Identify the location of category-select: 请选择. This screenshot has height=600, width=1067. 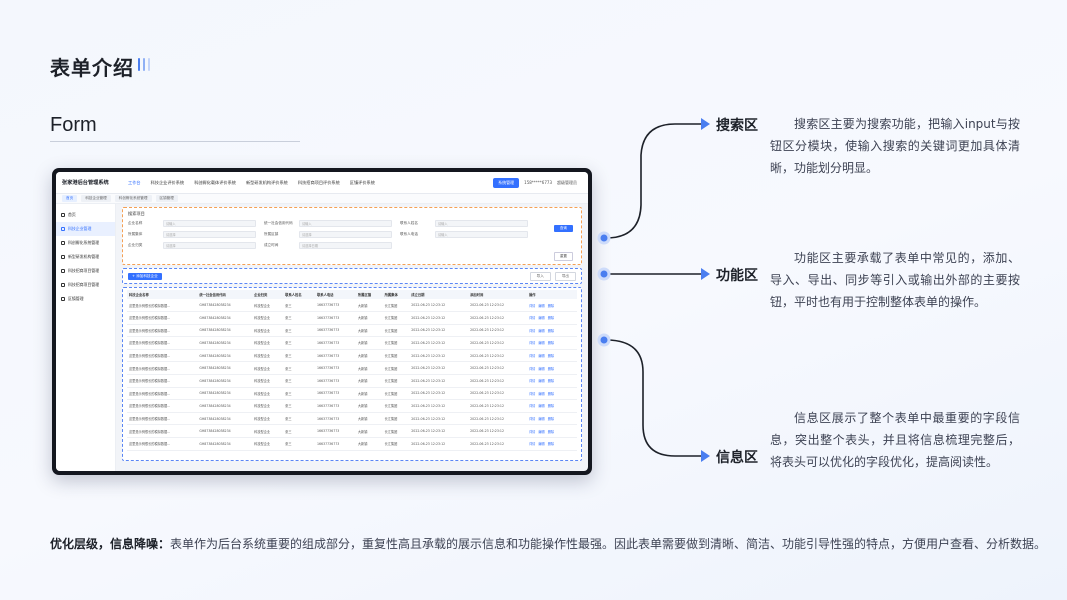
(209, 245).